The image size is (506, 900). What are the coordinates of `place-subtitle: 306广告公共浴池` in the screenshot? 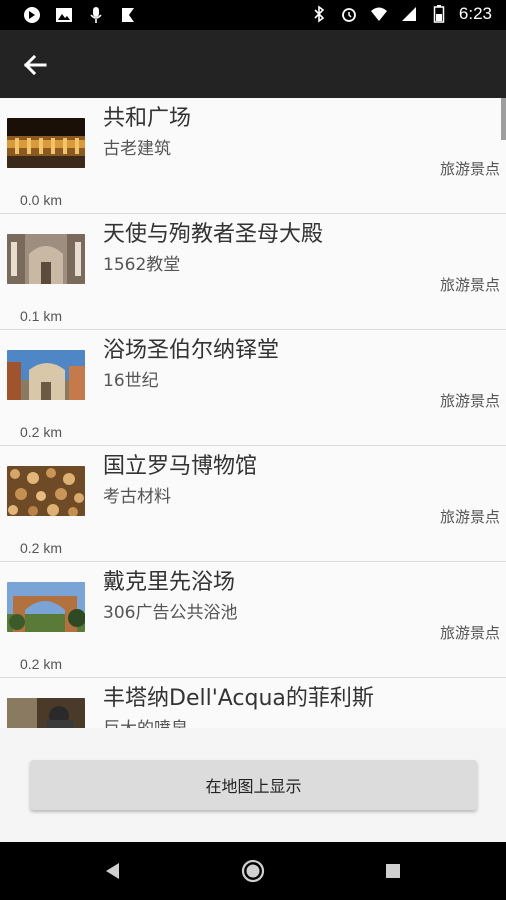 It's located at (170, 613).